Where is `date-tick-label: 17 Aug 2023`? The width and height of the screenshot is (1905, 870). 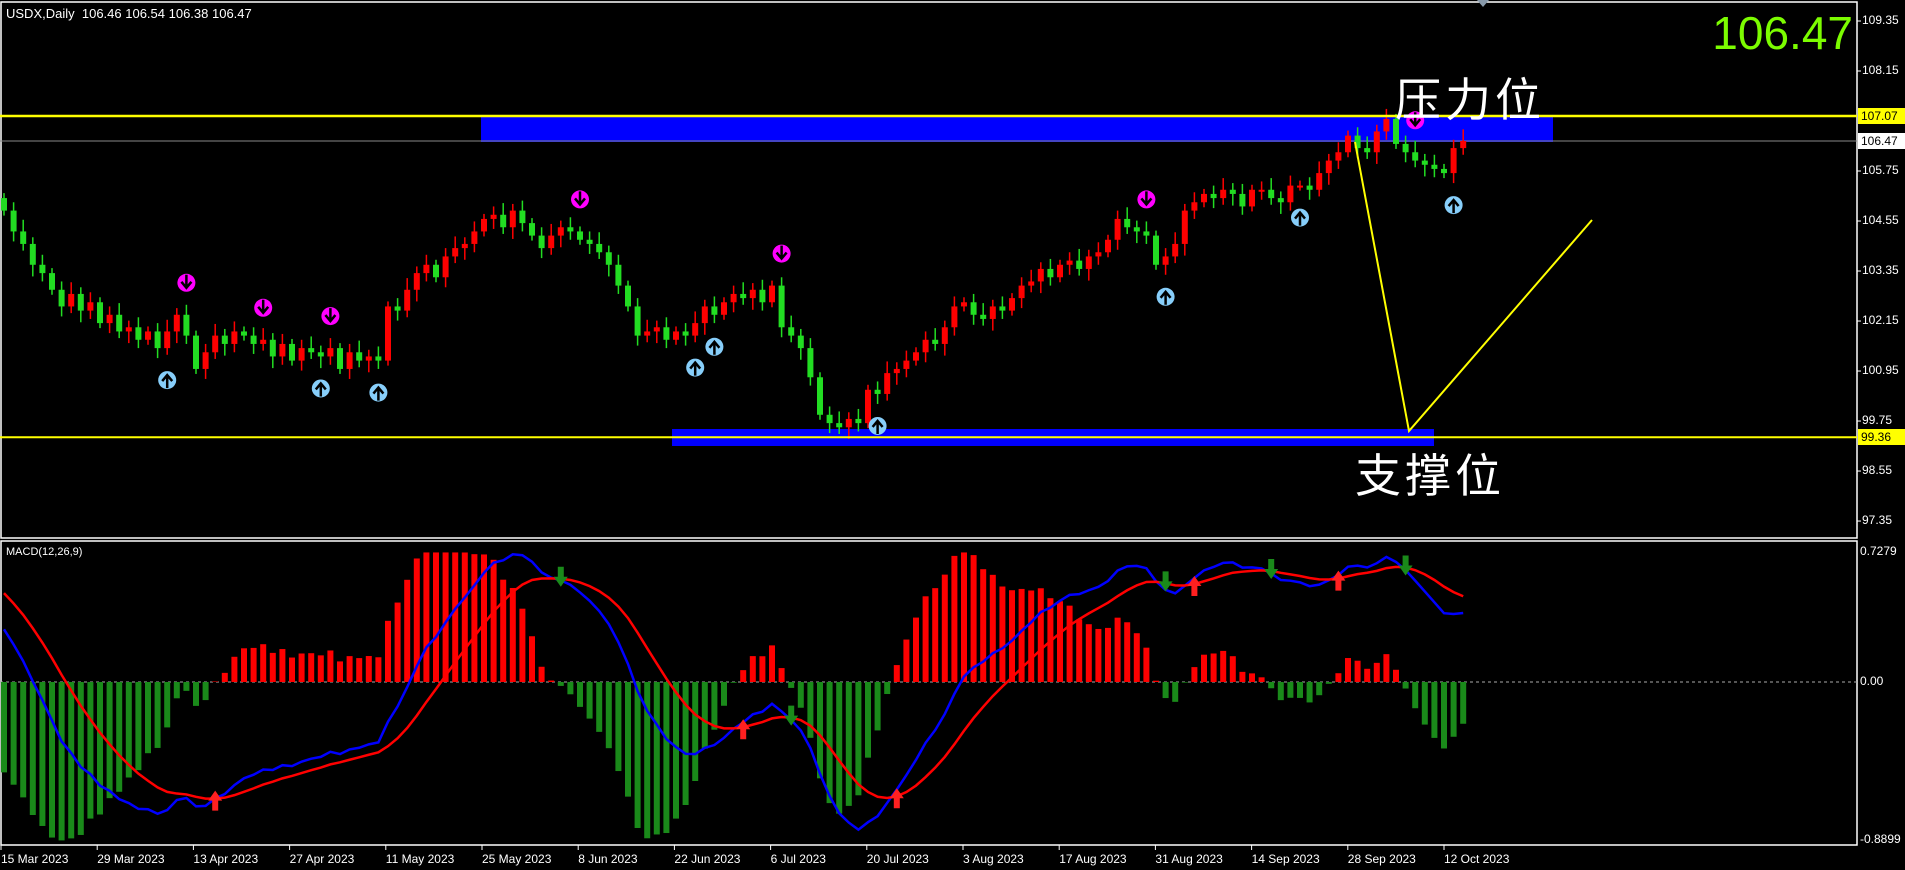 date-tick-label: 17 Aug 2023 is located at coordinates (1093, 859).